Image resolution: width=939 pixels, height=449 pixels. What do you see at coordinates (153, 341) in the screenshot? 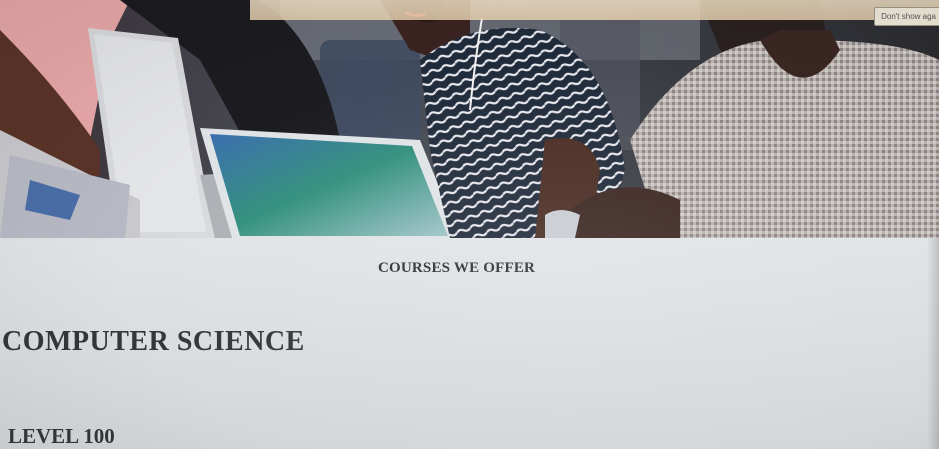
I see `course-title: COMPUTER SCIENCE` at bounding box center [153, 341].